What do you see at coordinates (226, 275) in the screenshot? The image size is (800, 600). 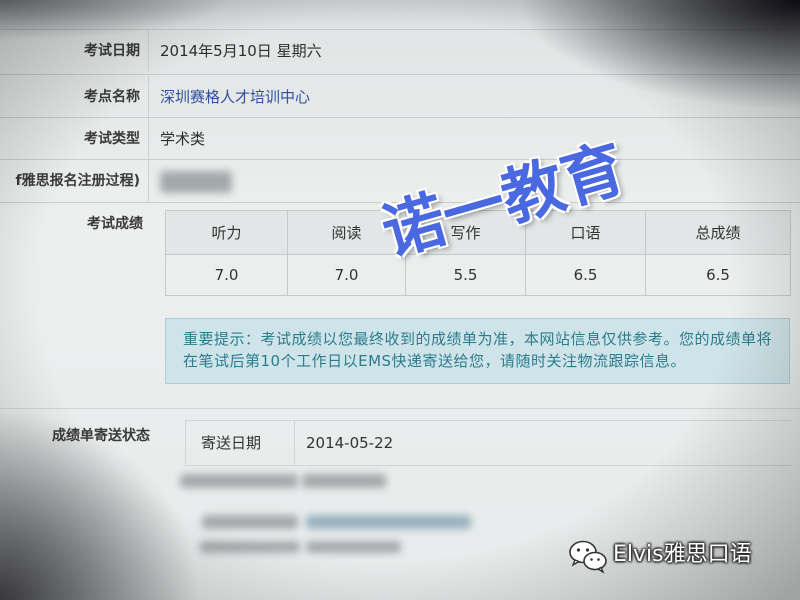 I see `score-listening: 7.0` at bounding box center [226, 275].